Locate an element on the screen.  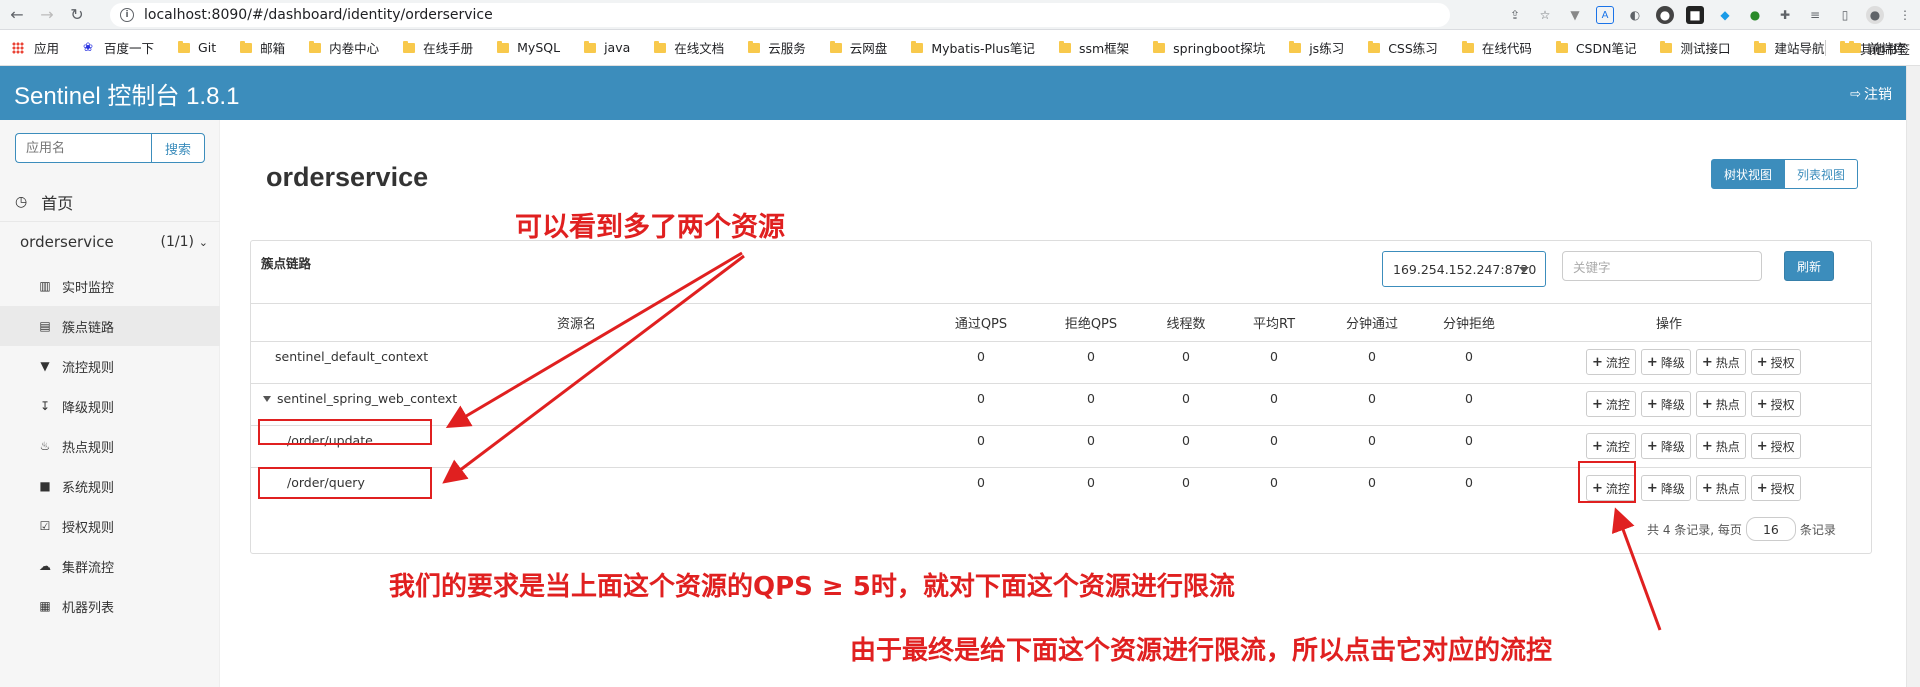
arrow-to-flow-button is located at coordinates (1636, 569).